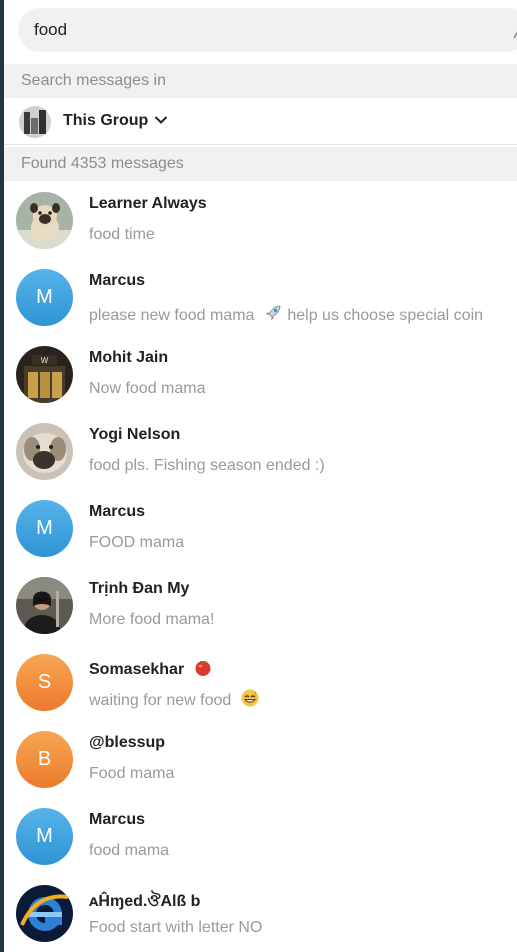 The height and width of the screenshot is (952, 517). Describe the element at coordinates (203, 668) in the screenshot. I see `tomato-emoji-icon` at that location.